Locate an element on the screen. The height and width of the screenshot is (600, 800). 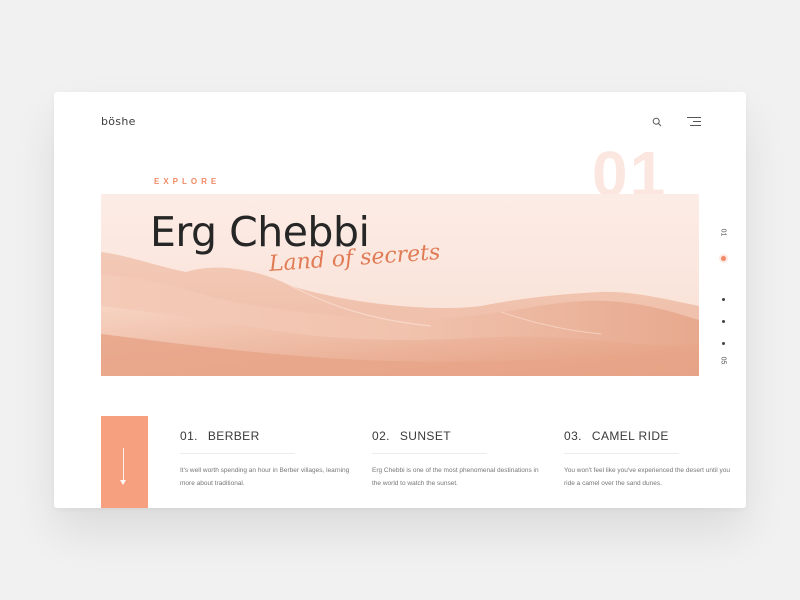
search-icon is located at coordinates (657, 122).